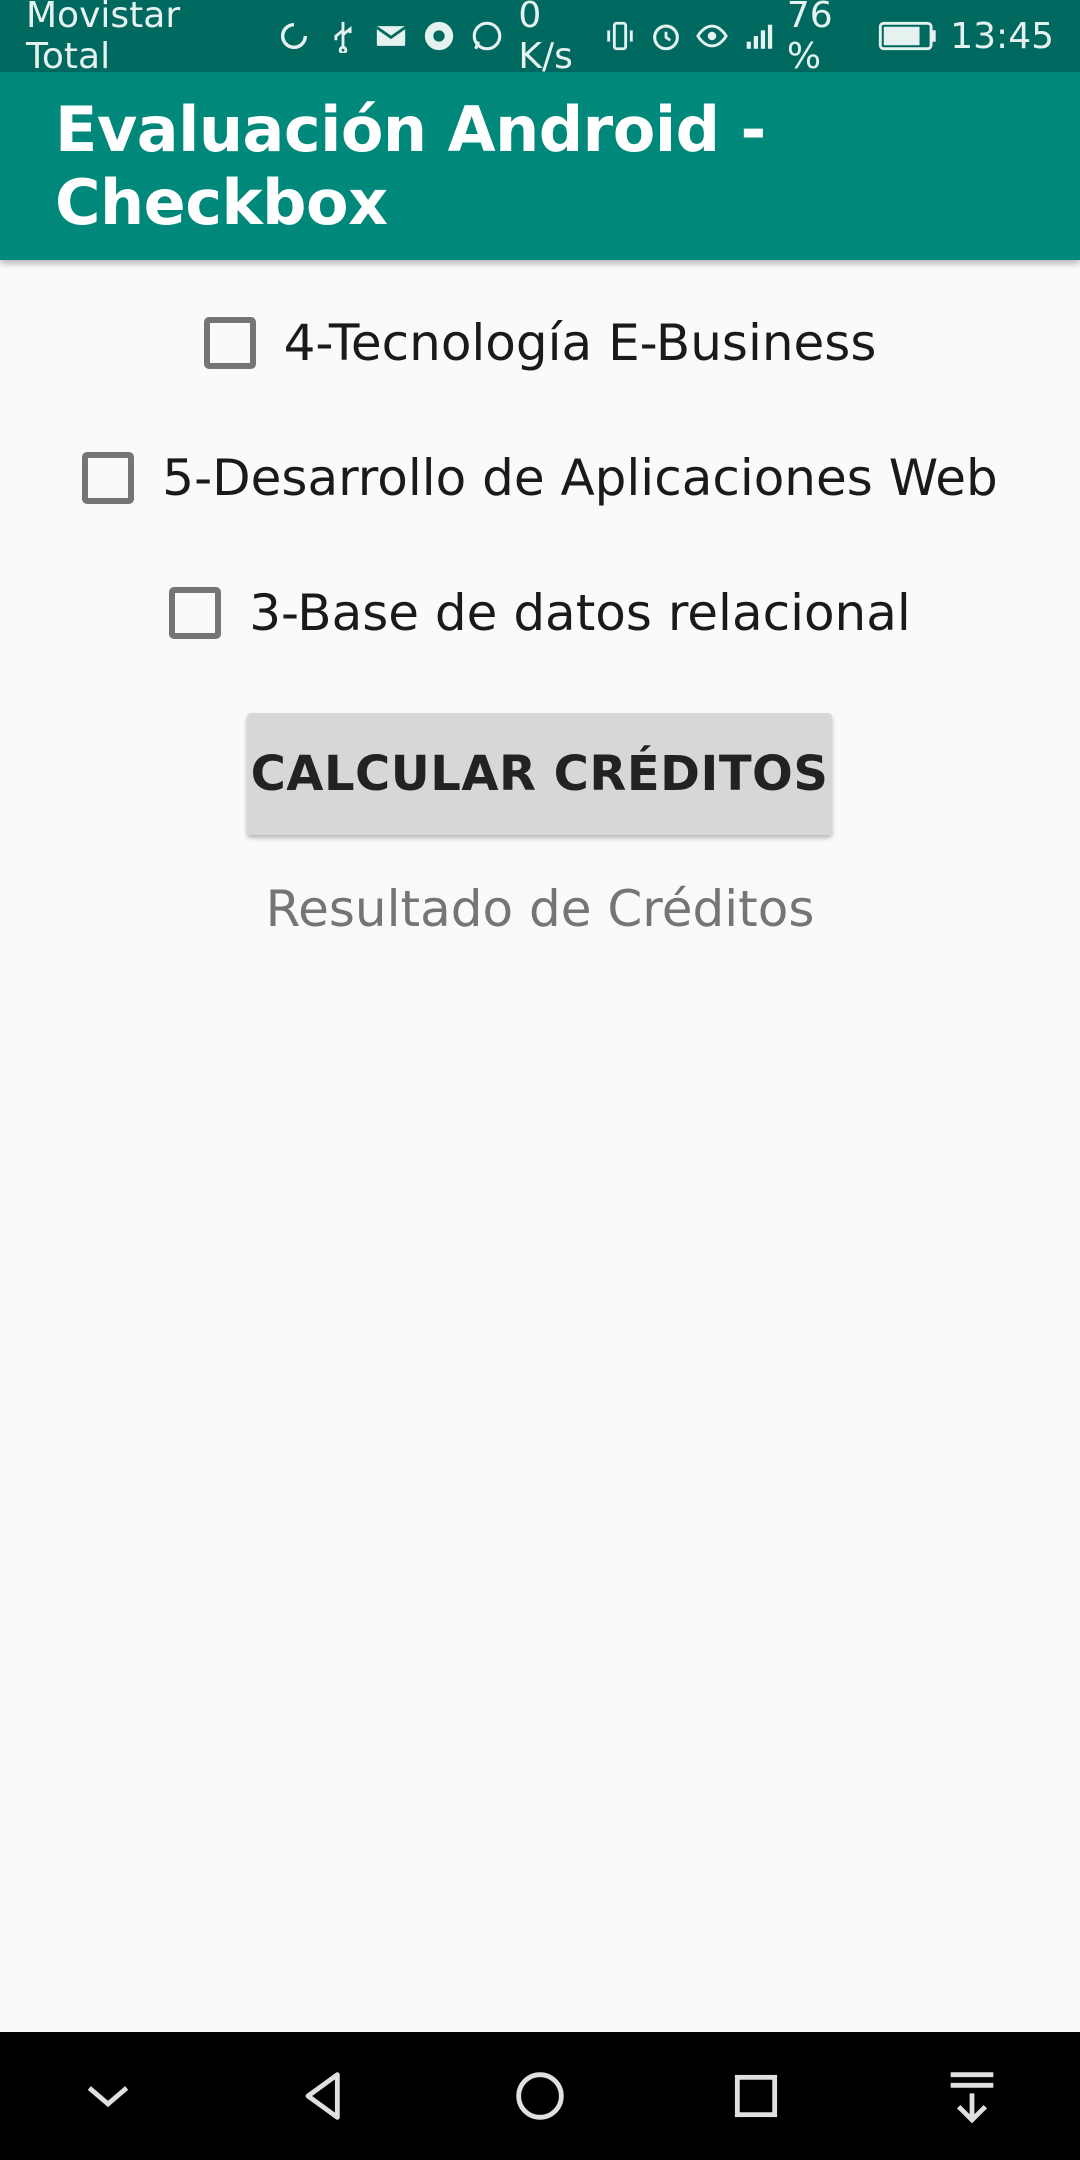 The image size is (1080, 2160). Describe the element at coordinates (580, 343) in the screenshot. I see `checkbox-label: 4-Tecnología E-Business` at that location.